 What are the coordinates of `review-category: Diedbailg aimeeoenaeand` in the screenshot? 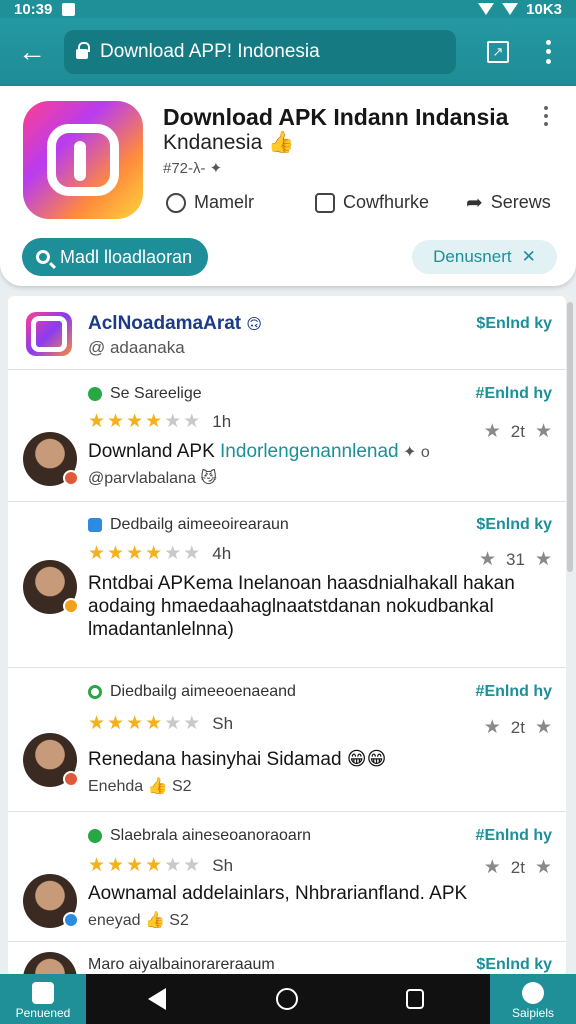 It's located at (192, 692).